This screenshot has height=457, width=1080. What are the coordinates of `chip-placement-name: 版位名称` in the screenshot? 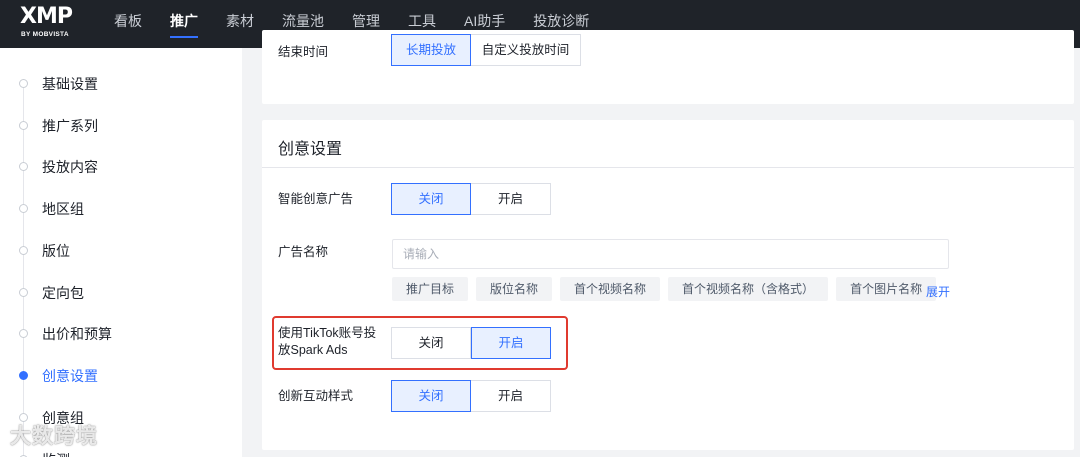 It's located at (514, 289).